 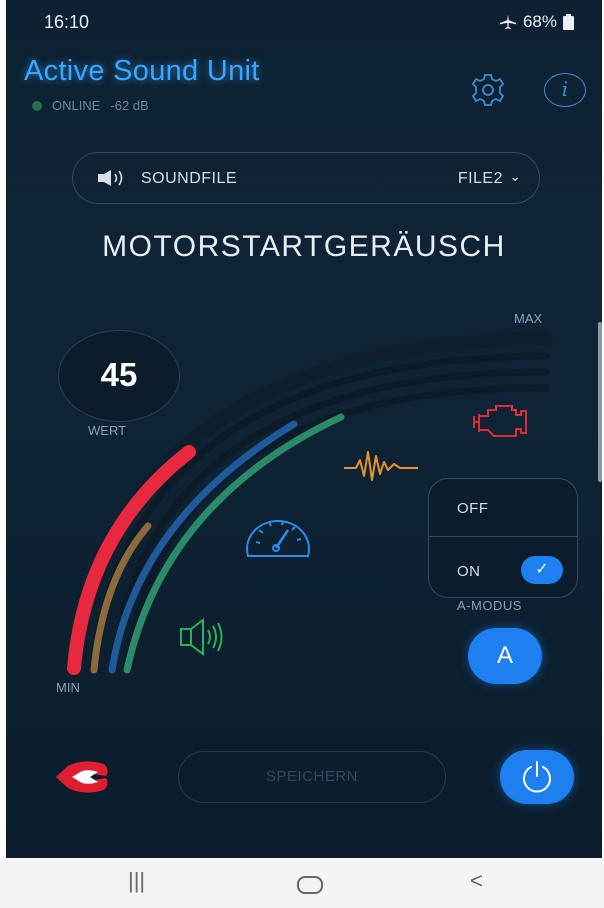 What do you see at coordinates (489, 605) in the screenshot?
I see `a-mode-label: A-MODUS` at bounding box center [489, 605].